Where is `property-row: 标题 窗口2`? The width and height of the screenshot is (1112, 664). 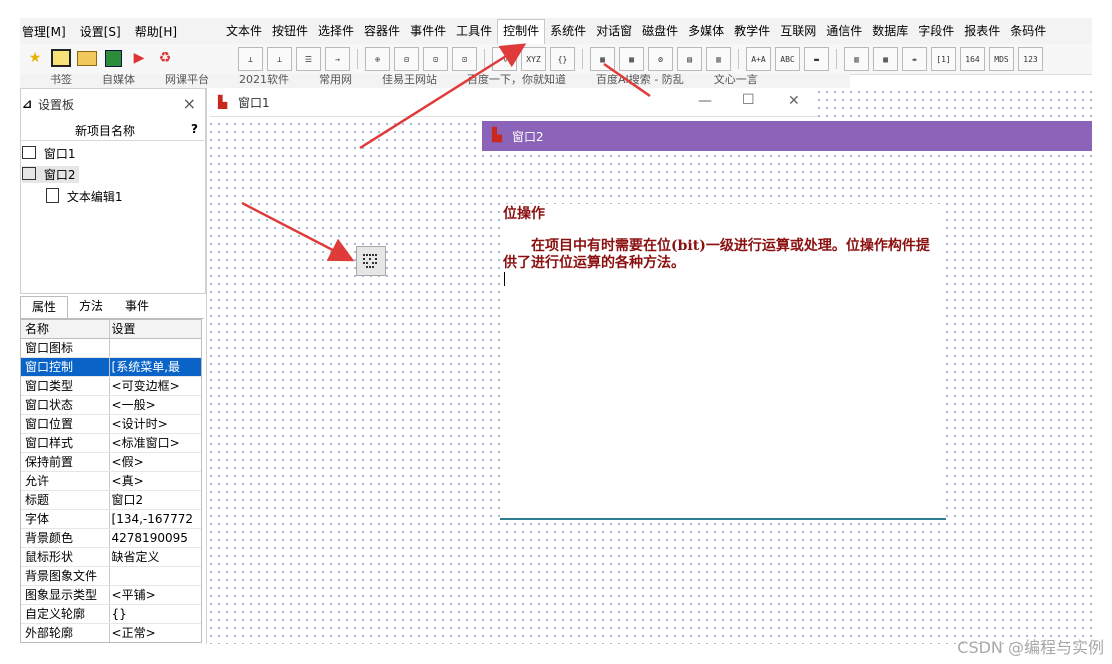 property-row: 标题 窗口2 is located at coordinates (111, 500).